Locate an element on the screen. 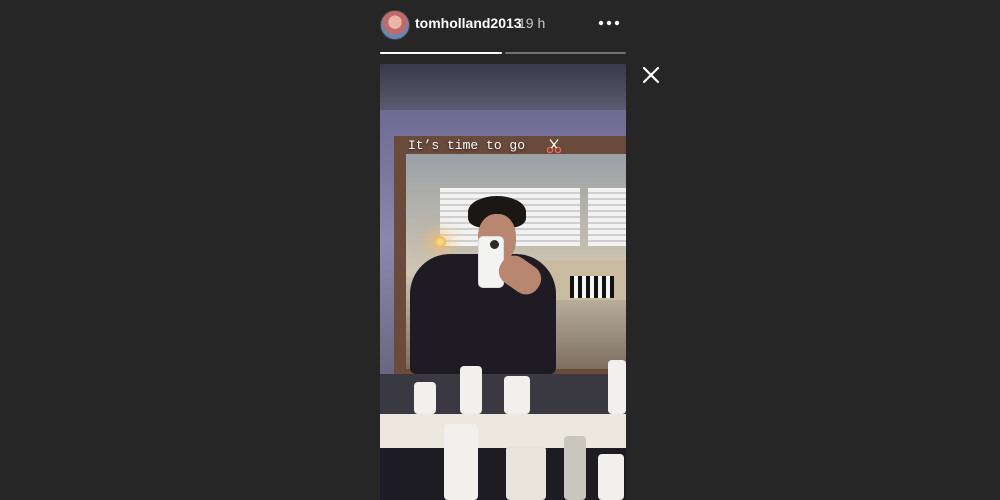 The width and height of the screenshot is (1000, 500). photo-counter-lower is located at coordinates (503, 474).